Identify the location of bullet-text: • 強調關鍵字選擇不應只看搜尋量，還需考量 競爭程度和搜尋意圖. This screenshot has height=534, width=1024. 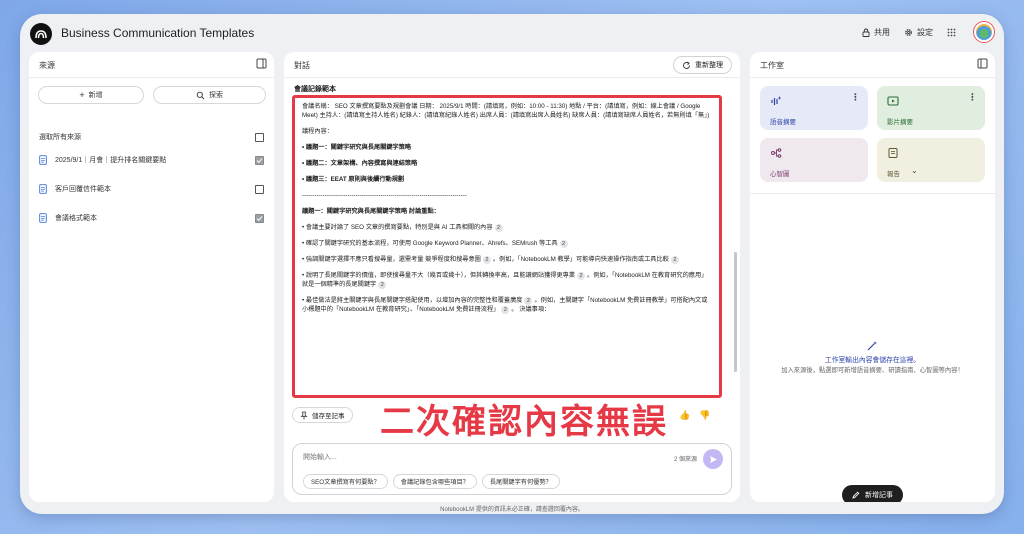
(391, 259).